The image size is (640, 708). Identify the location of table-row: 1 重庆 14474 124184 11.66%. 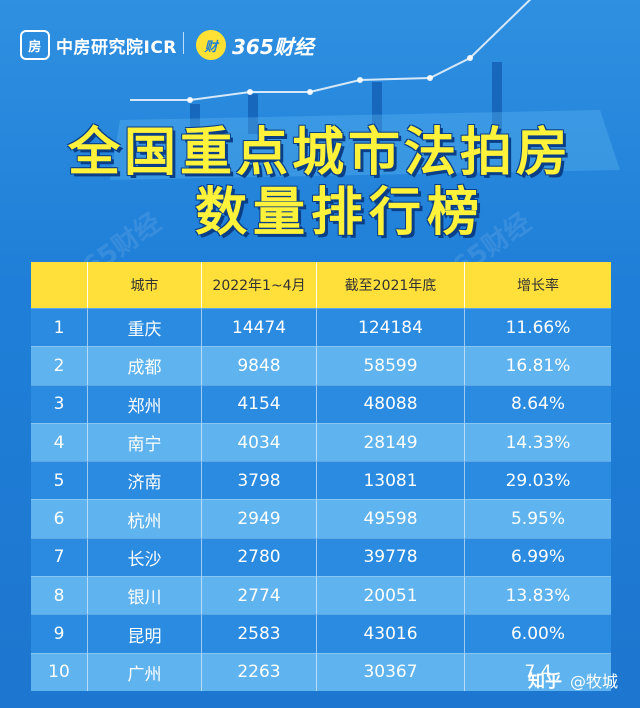
(321, 327).